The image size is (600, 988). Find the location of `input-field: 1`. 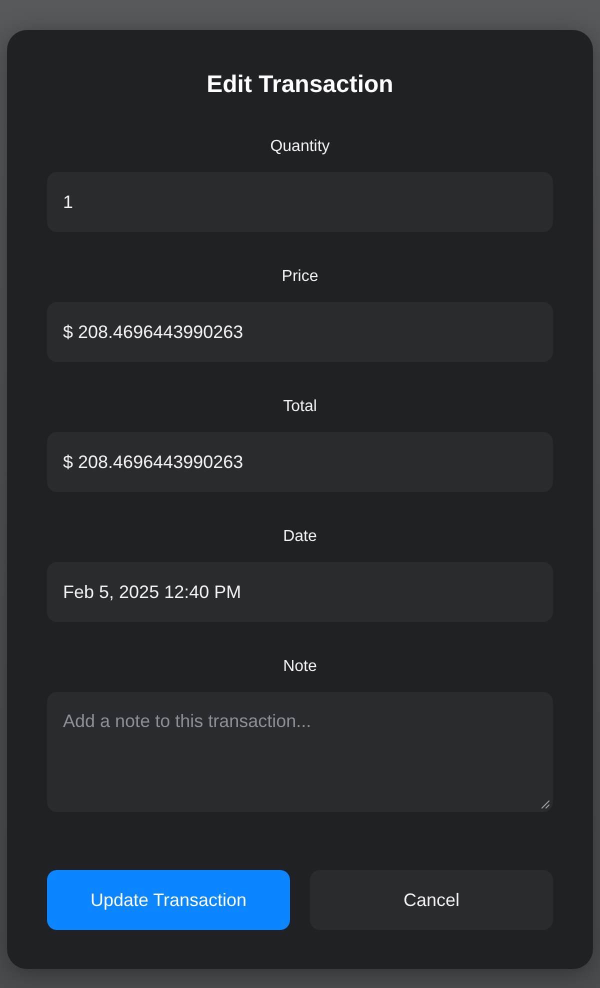

input-field: 1 is located at coordinates (300, 202).